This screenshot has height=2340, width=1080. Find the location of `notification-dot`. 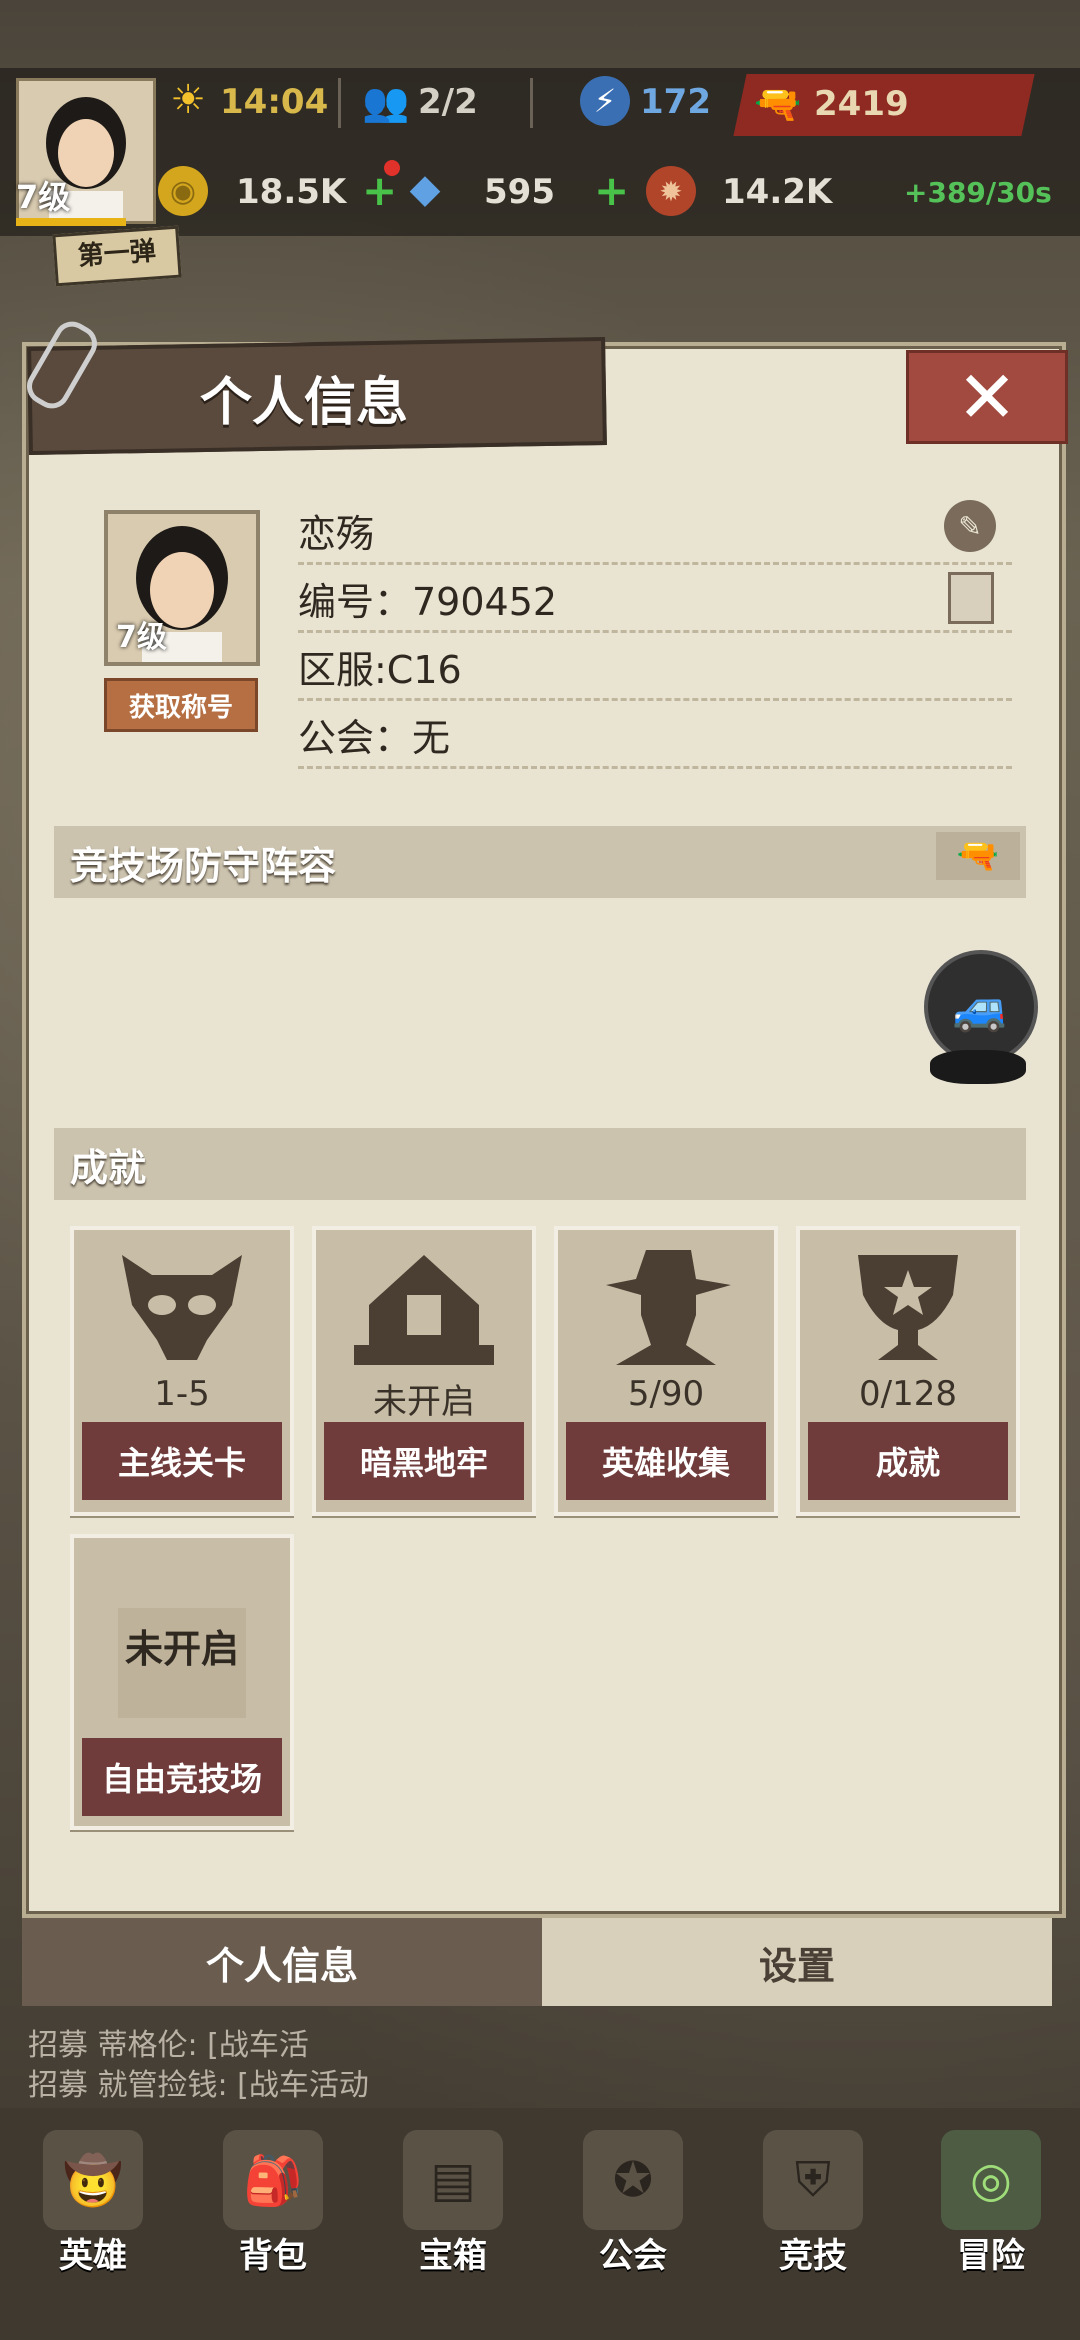

notification-dot is located at coordinates (392, 168).